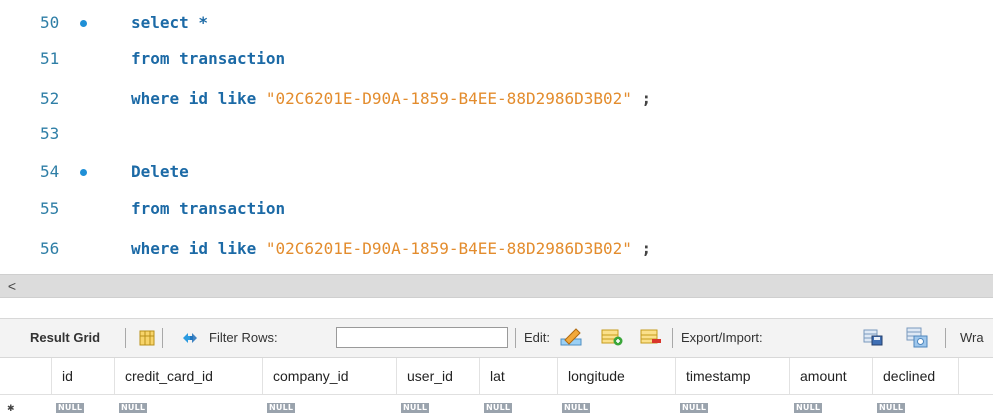  What do you see at coordinates (519, 376) in the screenshot?
I see `column-header-lat: lat` at bounding box center [519, 376].